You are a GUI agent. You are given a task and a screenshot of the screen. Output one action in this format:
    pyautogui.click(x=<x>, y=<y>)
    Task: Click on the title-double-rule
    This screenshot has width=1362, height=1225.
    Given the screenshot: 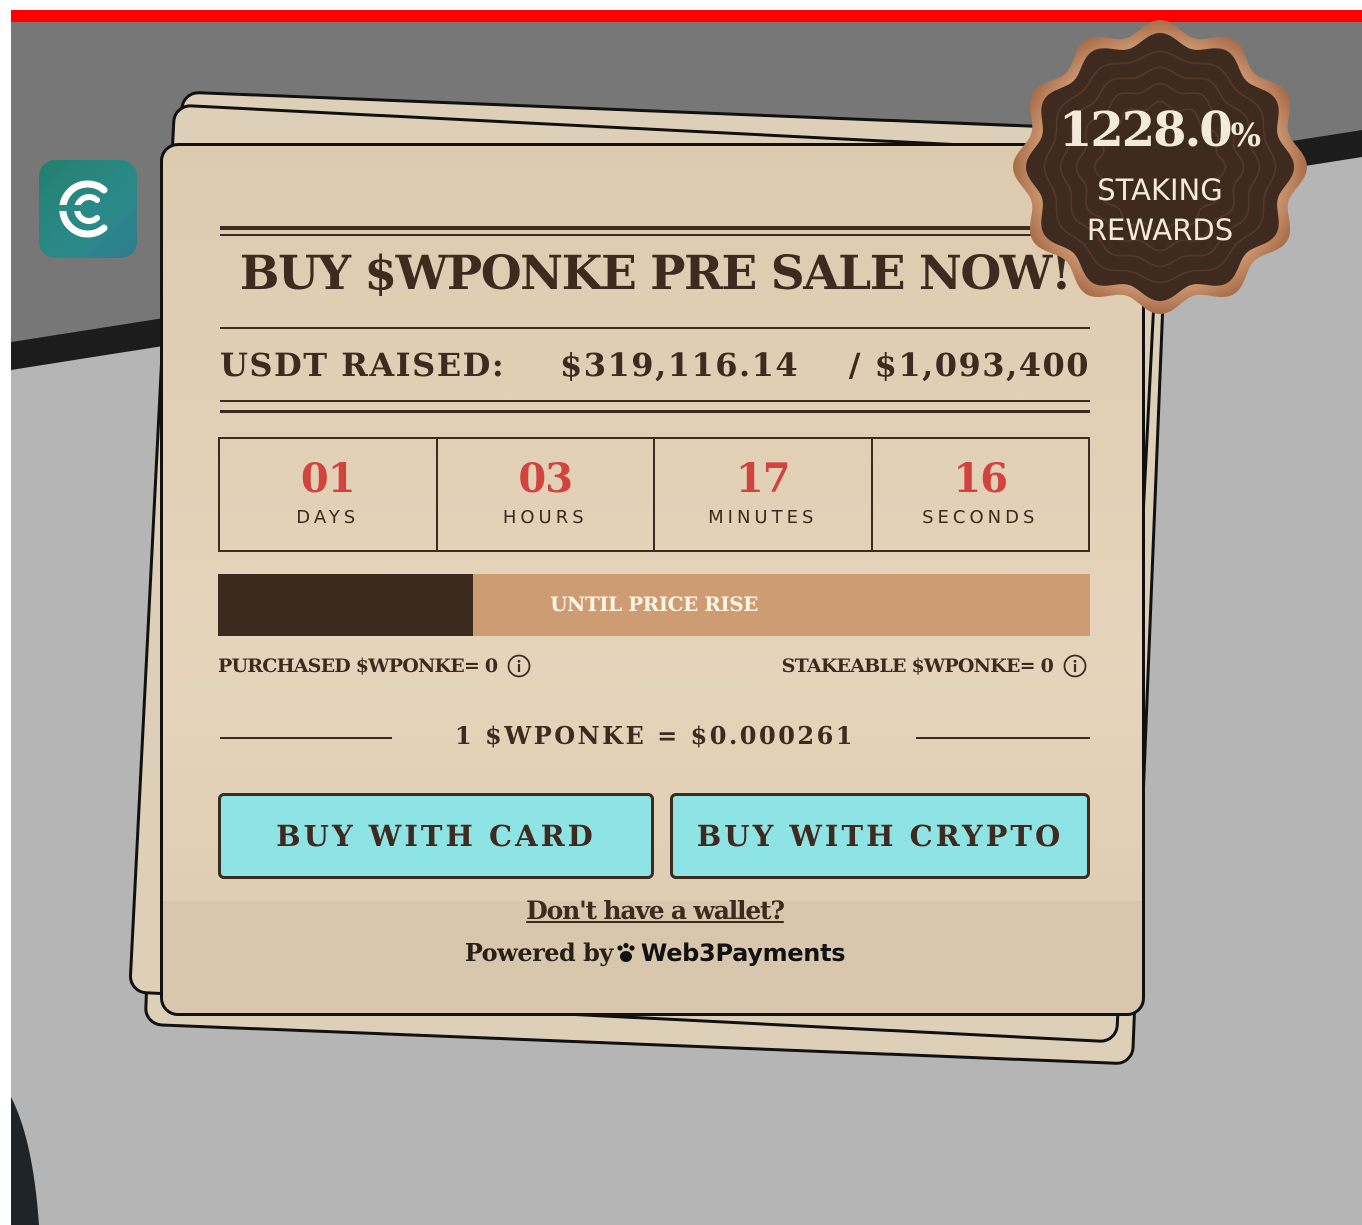 What is the action you would take?
    pyautogui.click(x=655, y=231)
    